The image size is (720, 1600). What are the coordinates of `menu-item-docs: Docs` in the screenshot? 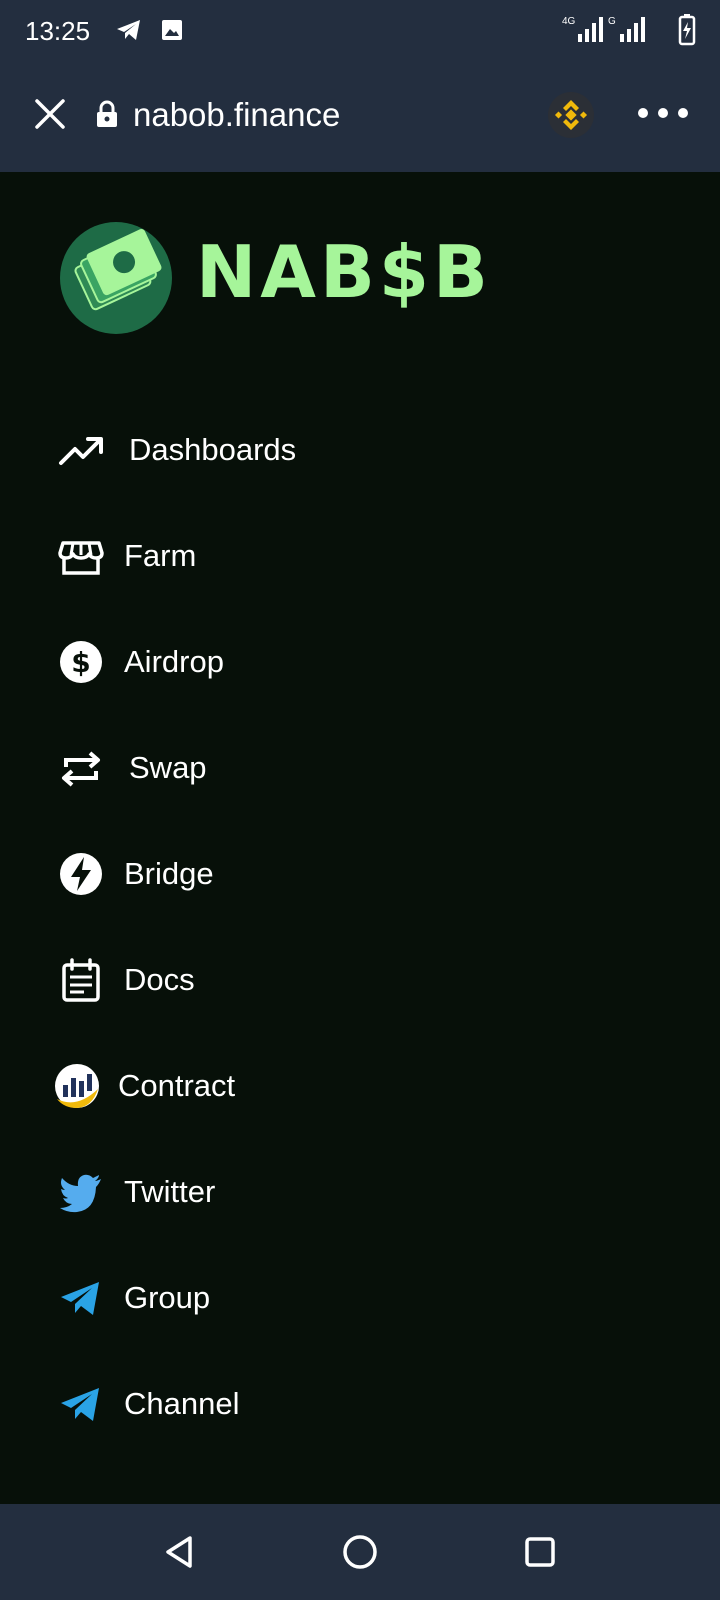 It's located at (360, 979).